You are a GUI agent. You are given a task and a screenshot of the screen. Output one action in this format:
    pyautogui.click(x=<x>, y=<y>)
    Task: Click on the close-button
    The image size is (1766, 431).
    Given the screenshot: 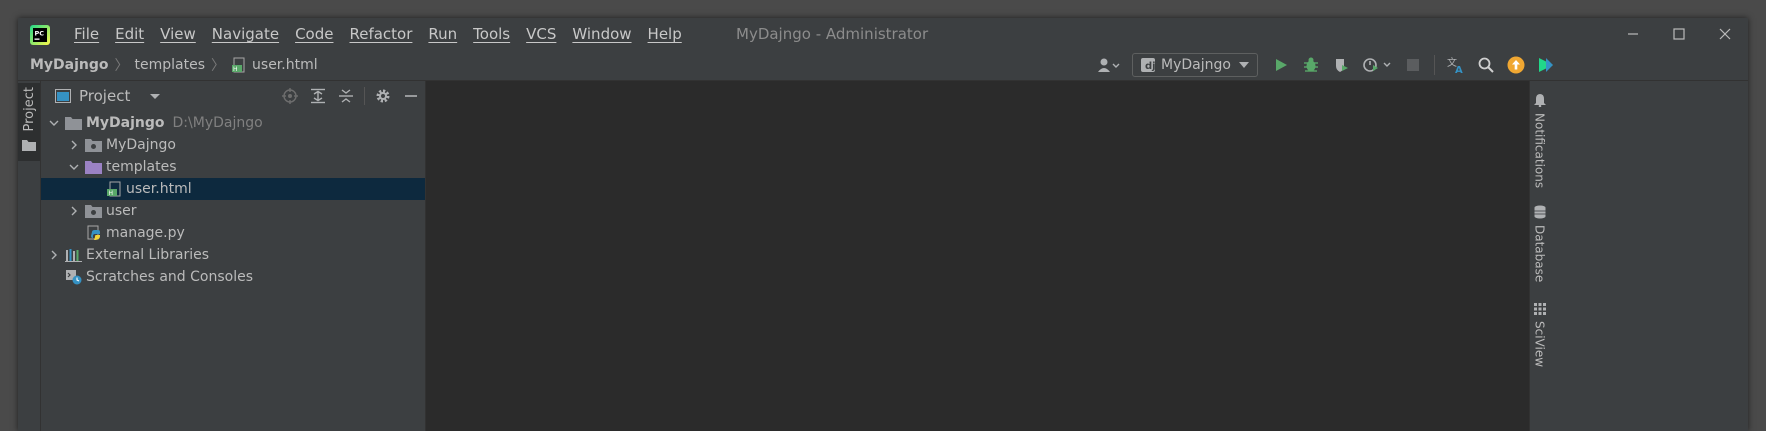 What is the action you would take?
    pyautogui.click(x=1725, y=34)
    